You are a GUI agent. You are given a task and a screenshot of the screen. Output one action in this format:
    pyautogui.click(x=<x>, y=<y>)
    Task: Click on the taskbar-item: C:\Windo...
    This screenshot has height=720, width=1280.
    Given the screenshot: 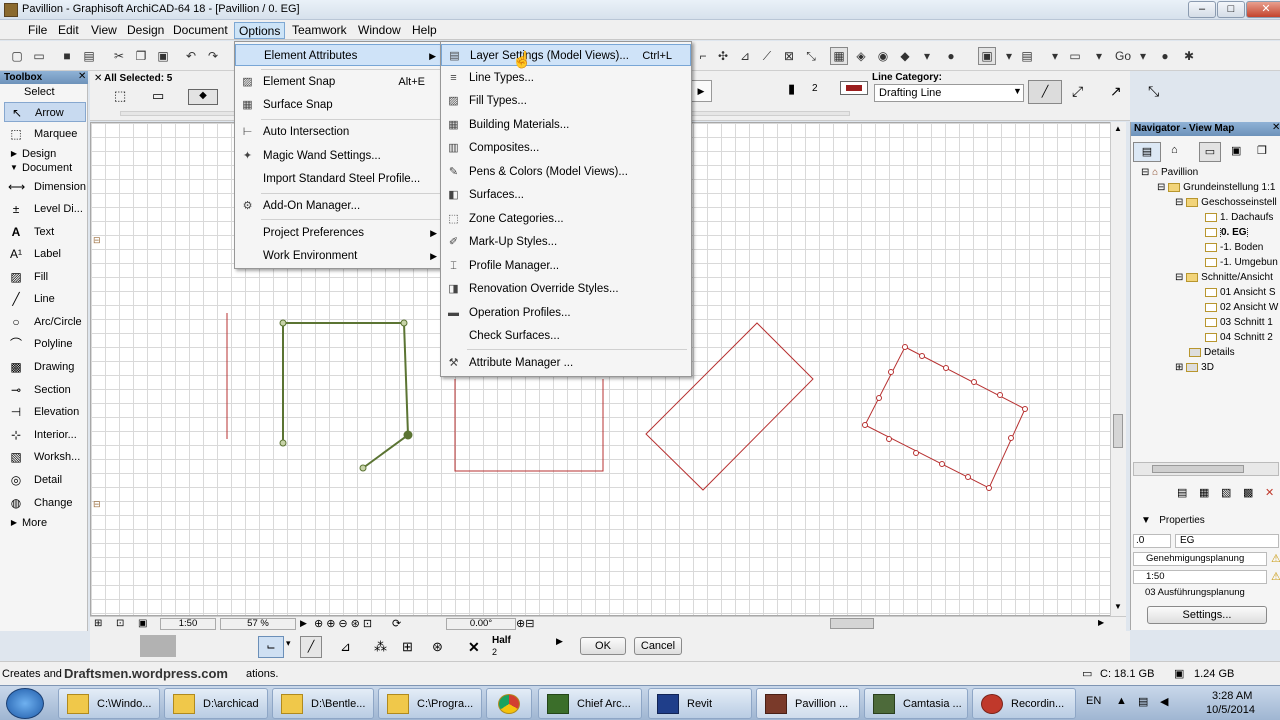 What is the action you would take?
    pyautogui.click(x=109, y=703)
    